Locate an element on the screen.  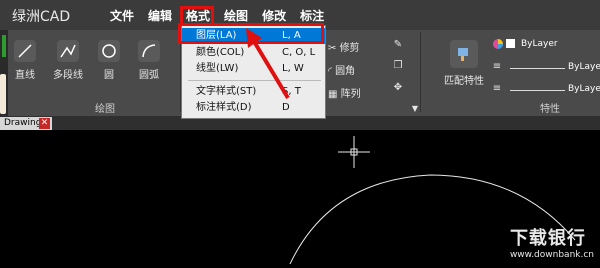
erase-tool: ✎ is located at coordinates (398, 44).